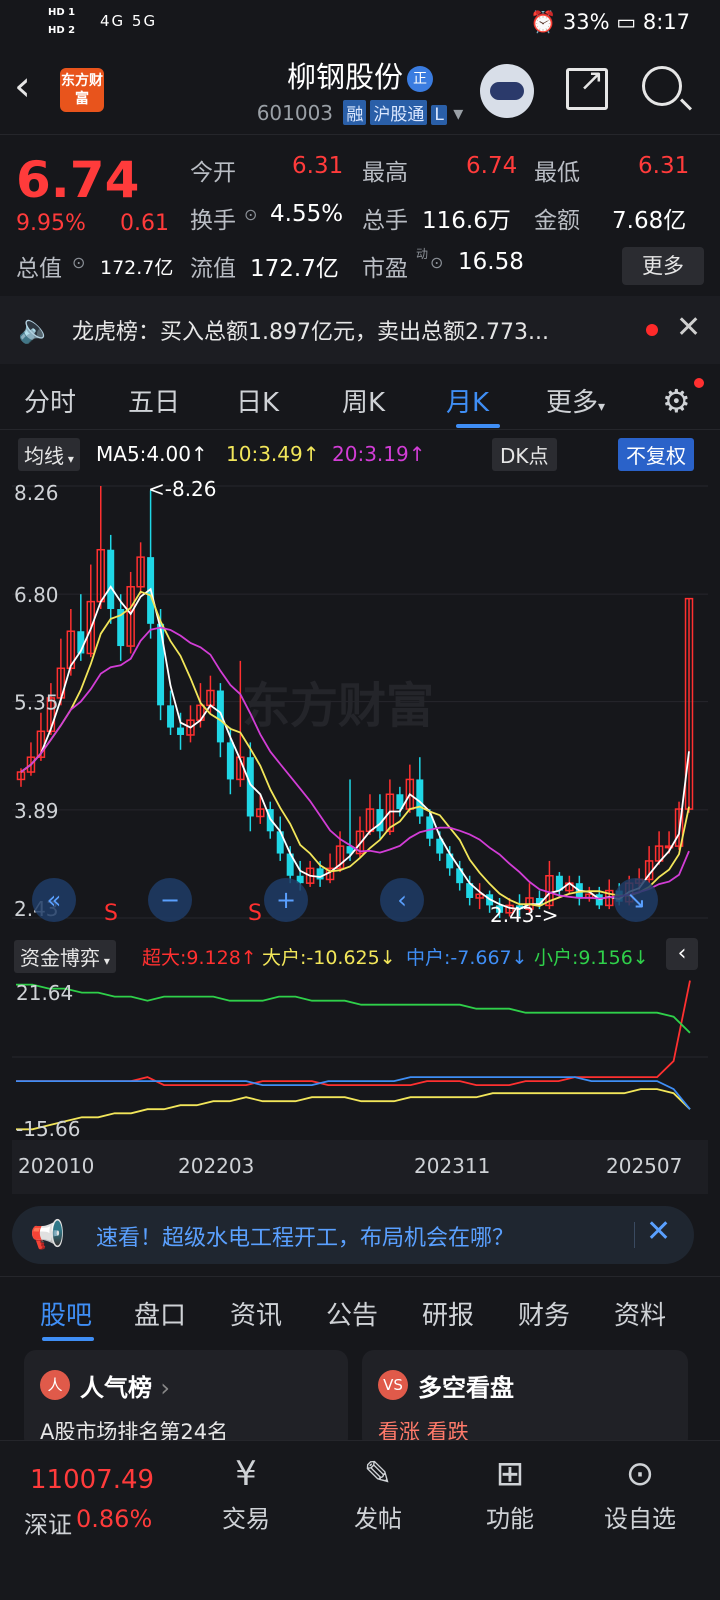 The width and height of the screenshot is (720, 1600). I want to click on index-name: 深证, so click(48, 1522).